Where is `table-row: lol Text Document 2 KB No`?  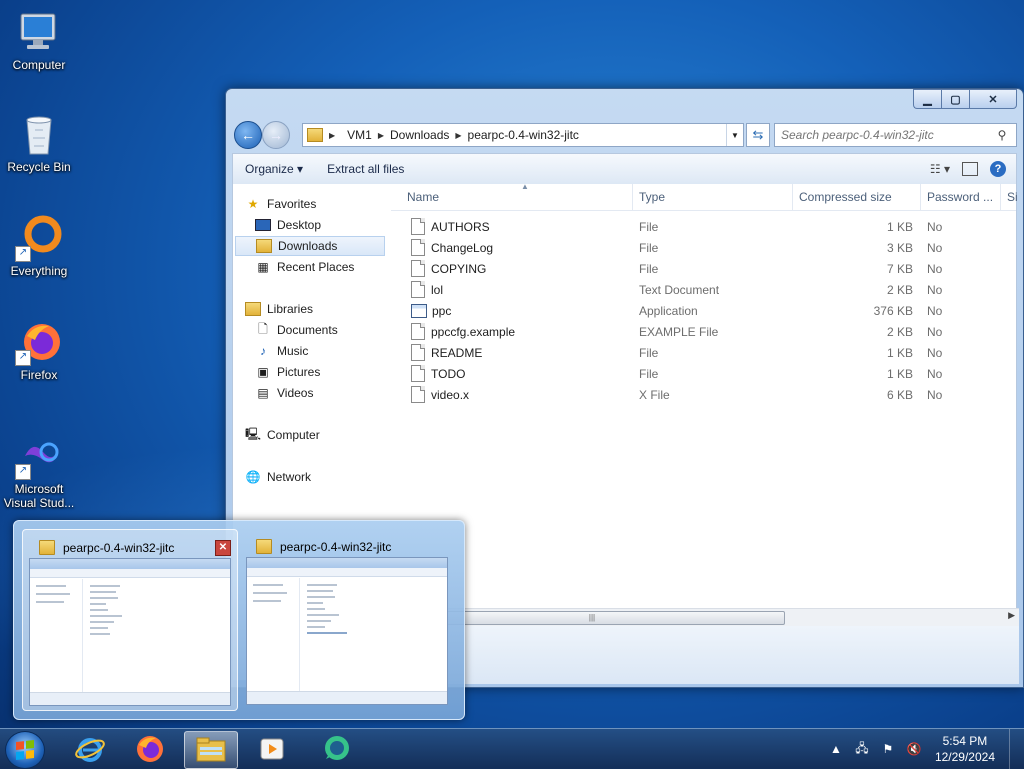 table-row: lol Text Document 2 KB No is located at coordinates (703, 289).